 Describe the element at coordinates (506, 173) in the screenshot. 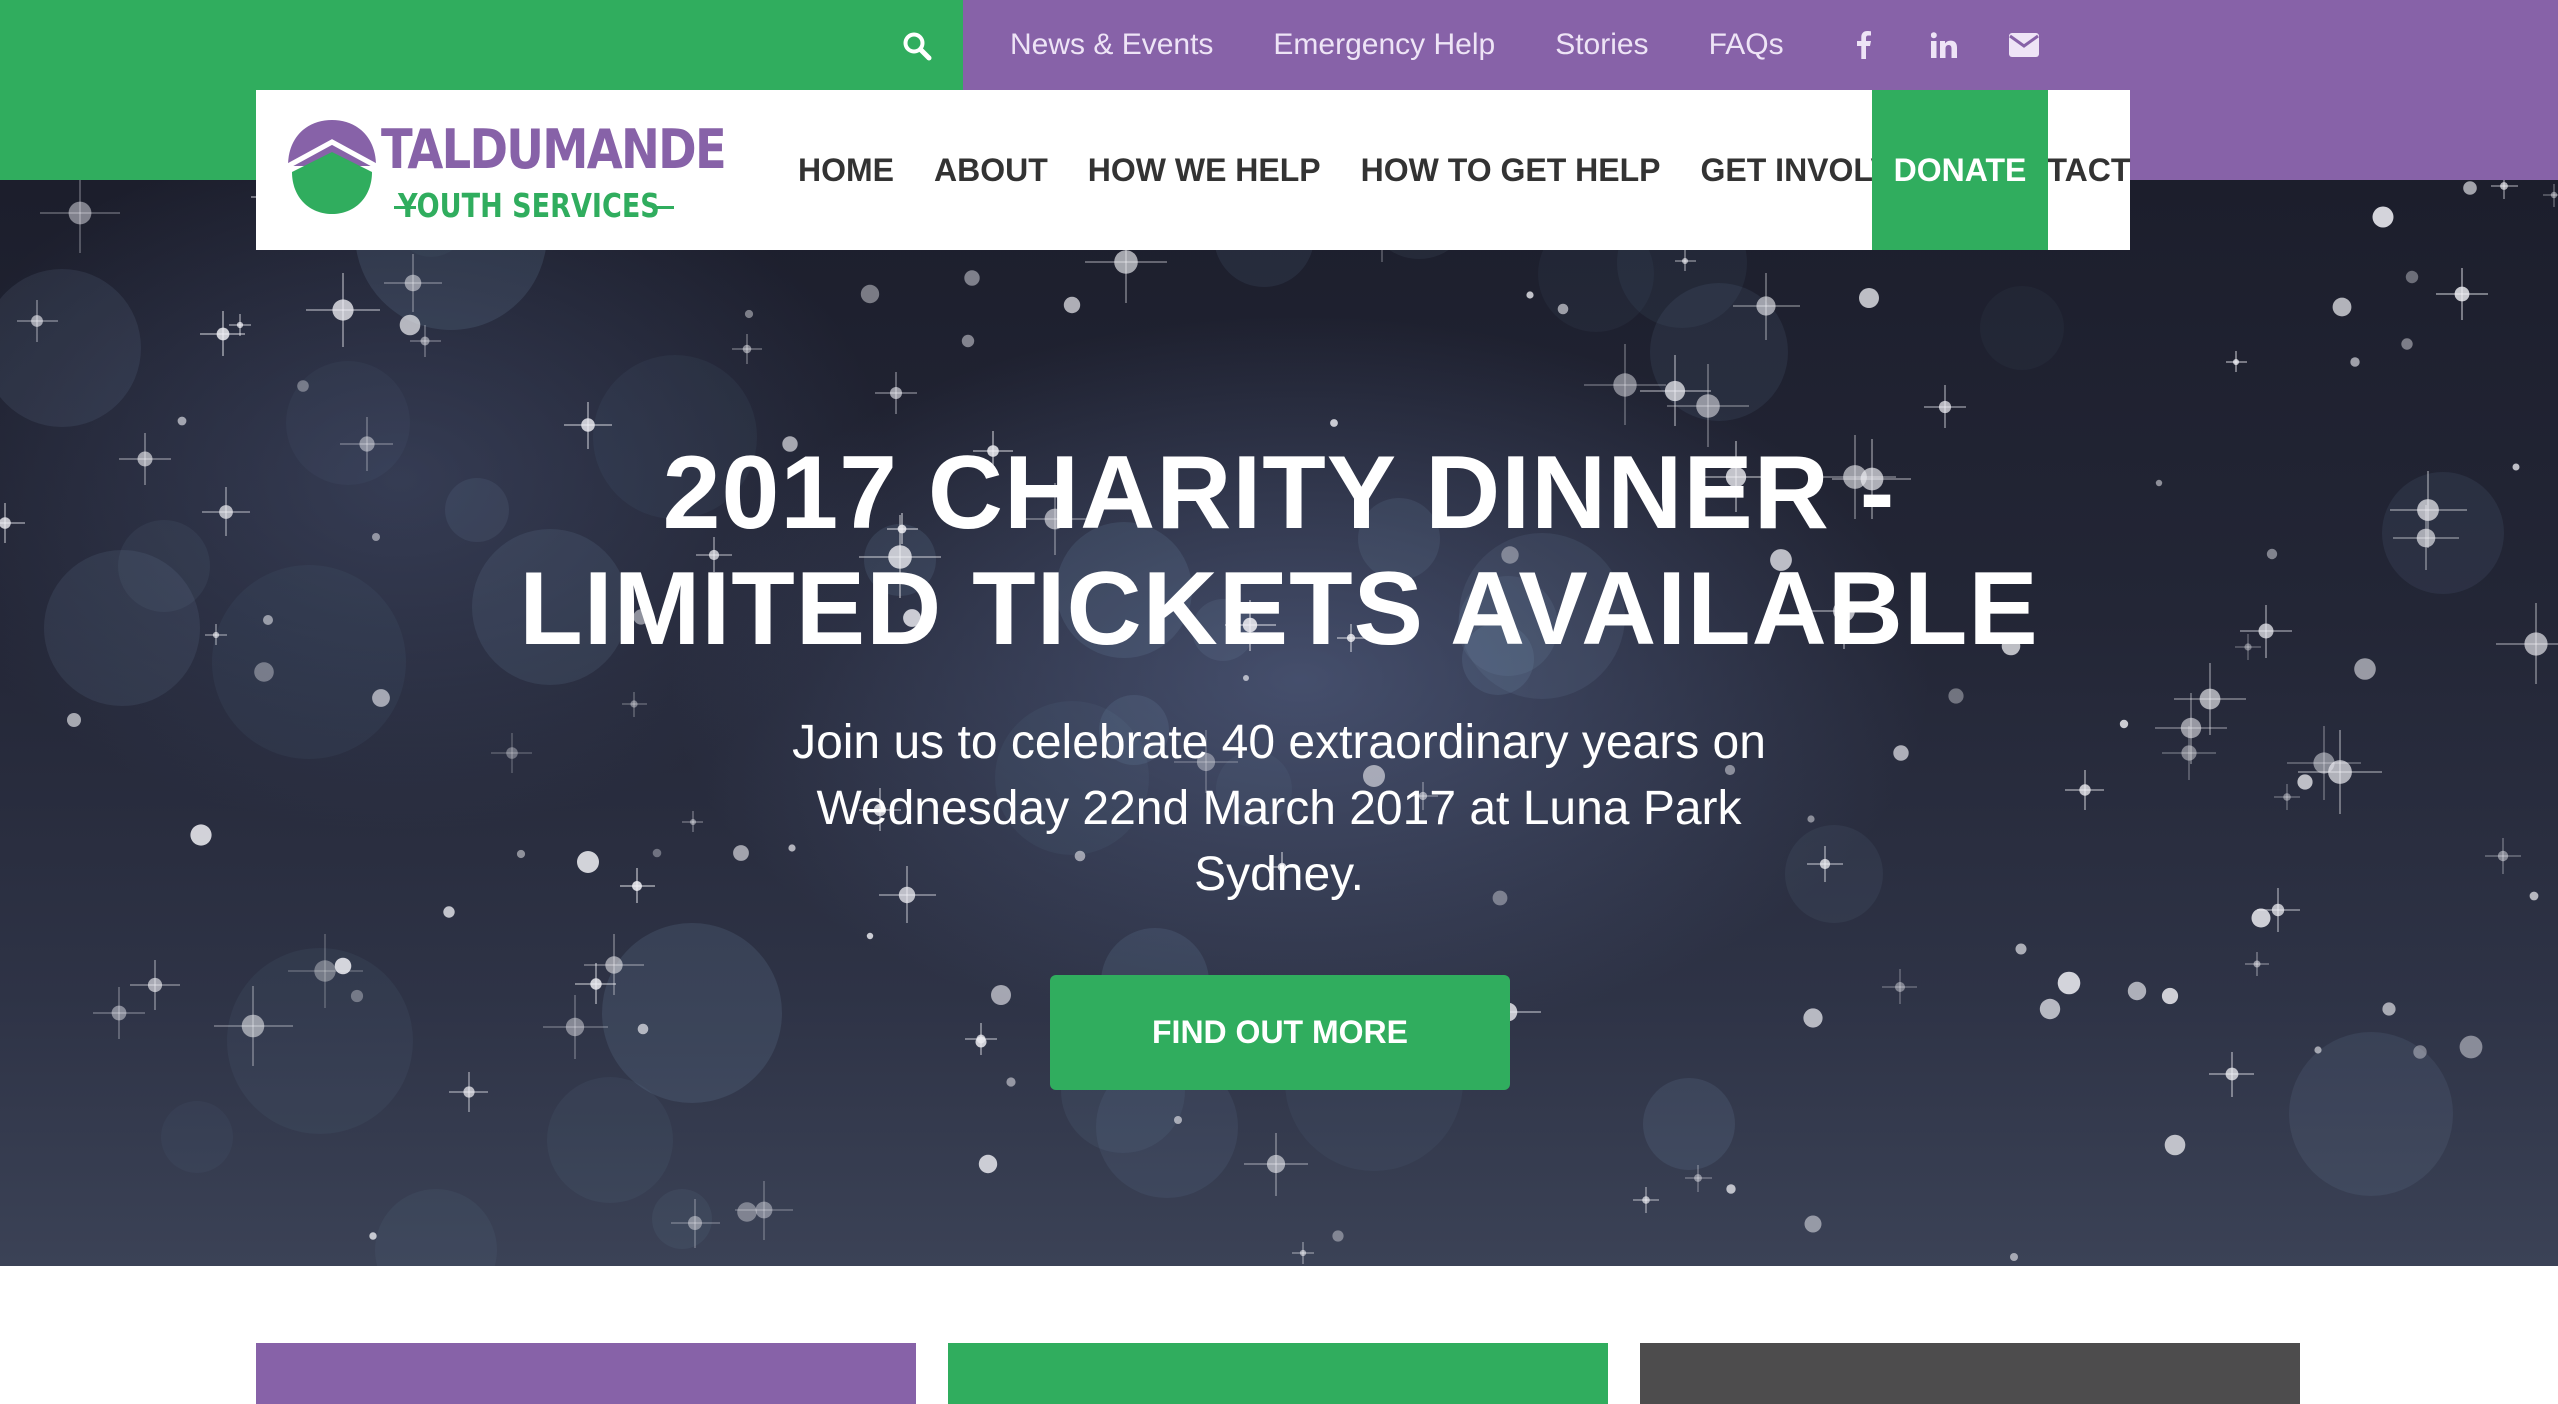

I see `logo: TALDUMANDE YOUTH SERVICES` at that location.